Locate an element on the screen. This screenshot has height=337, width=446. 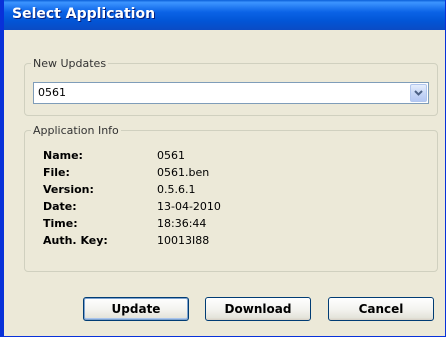
title-bar: Select Application is located at coordinates (224, 15).